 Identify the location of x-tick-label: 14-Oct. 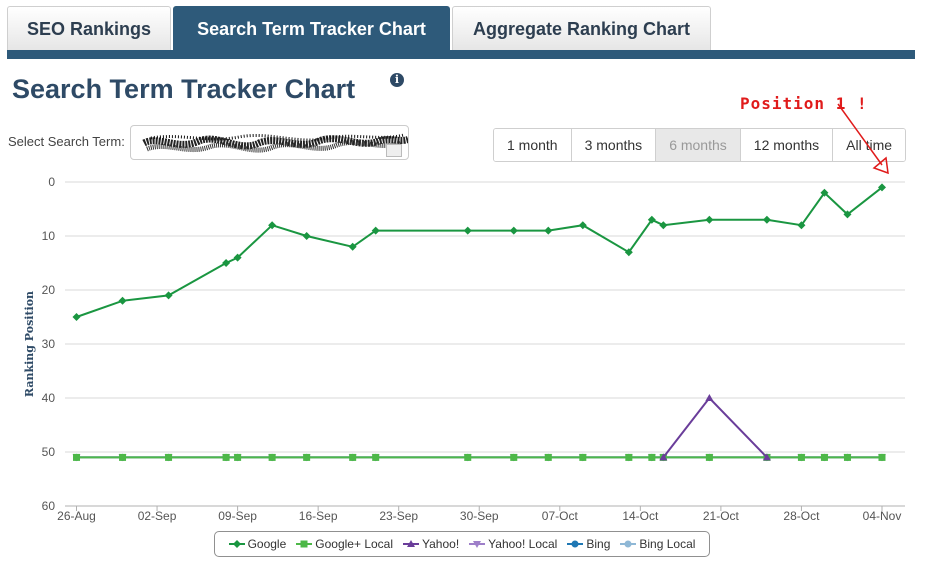
(640, 516).